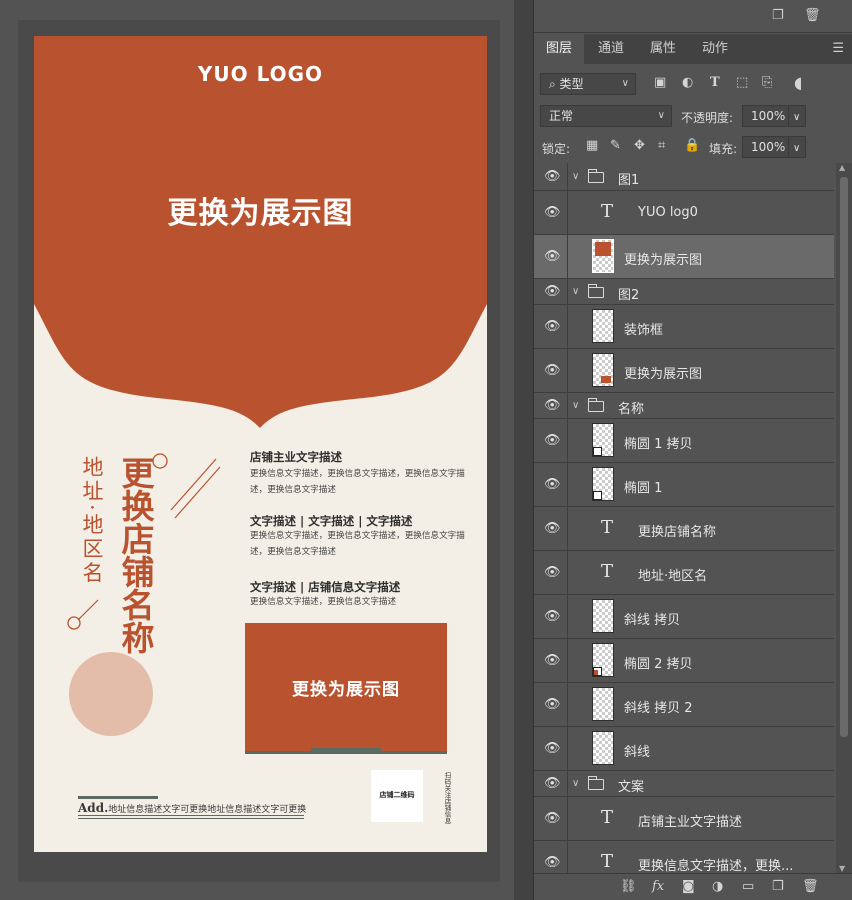  I want to click on shape-filter-icon: ⬚, so click(742, 82).